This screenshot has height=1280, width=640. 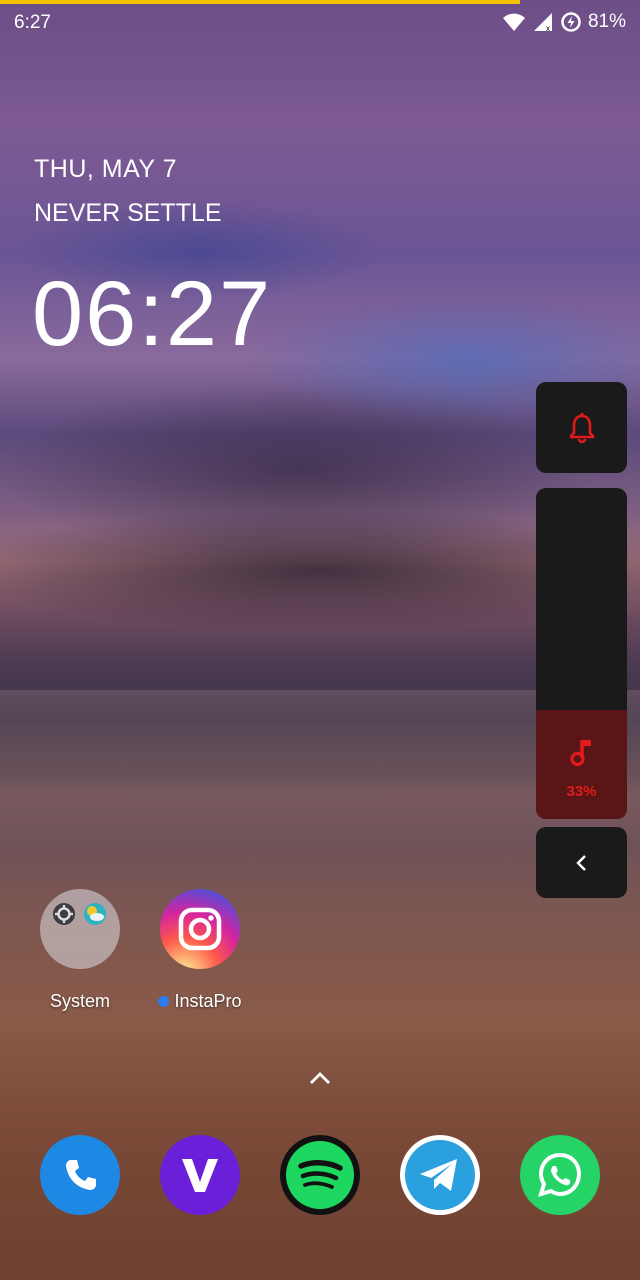 I want to click on battery-percent: 81%, so click(x=606, y=21).